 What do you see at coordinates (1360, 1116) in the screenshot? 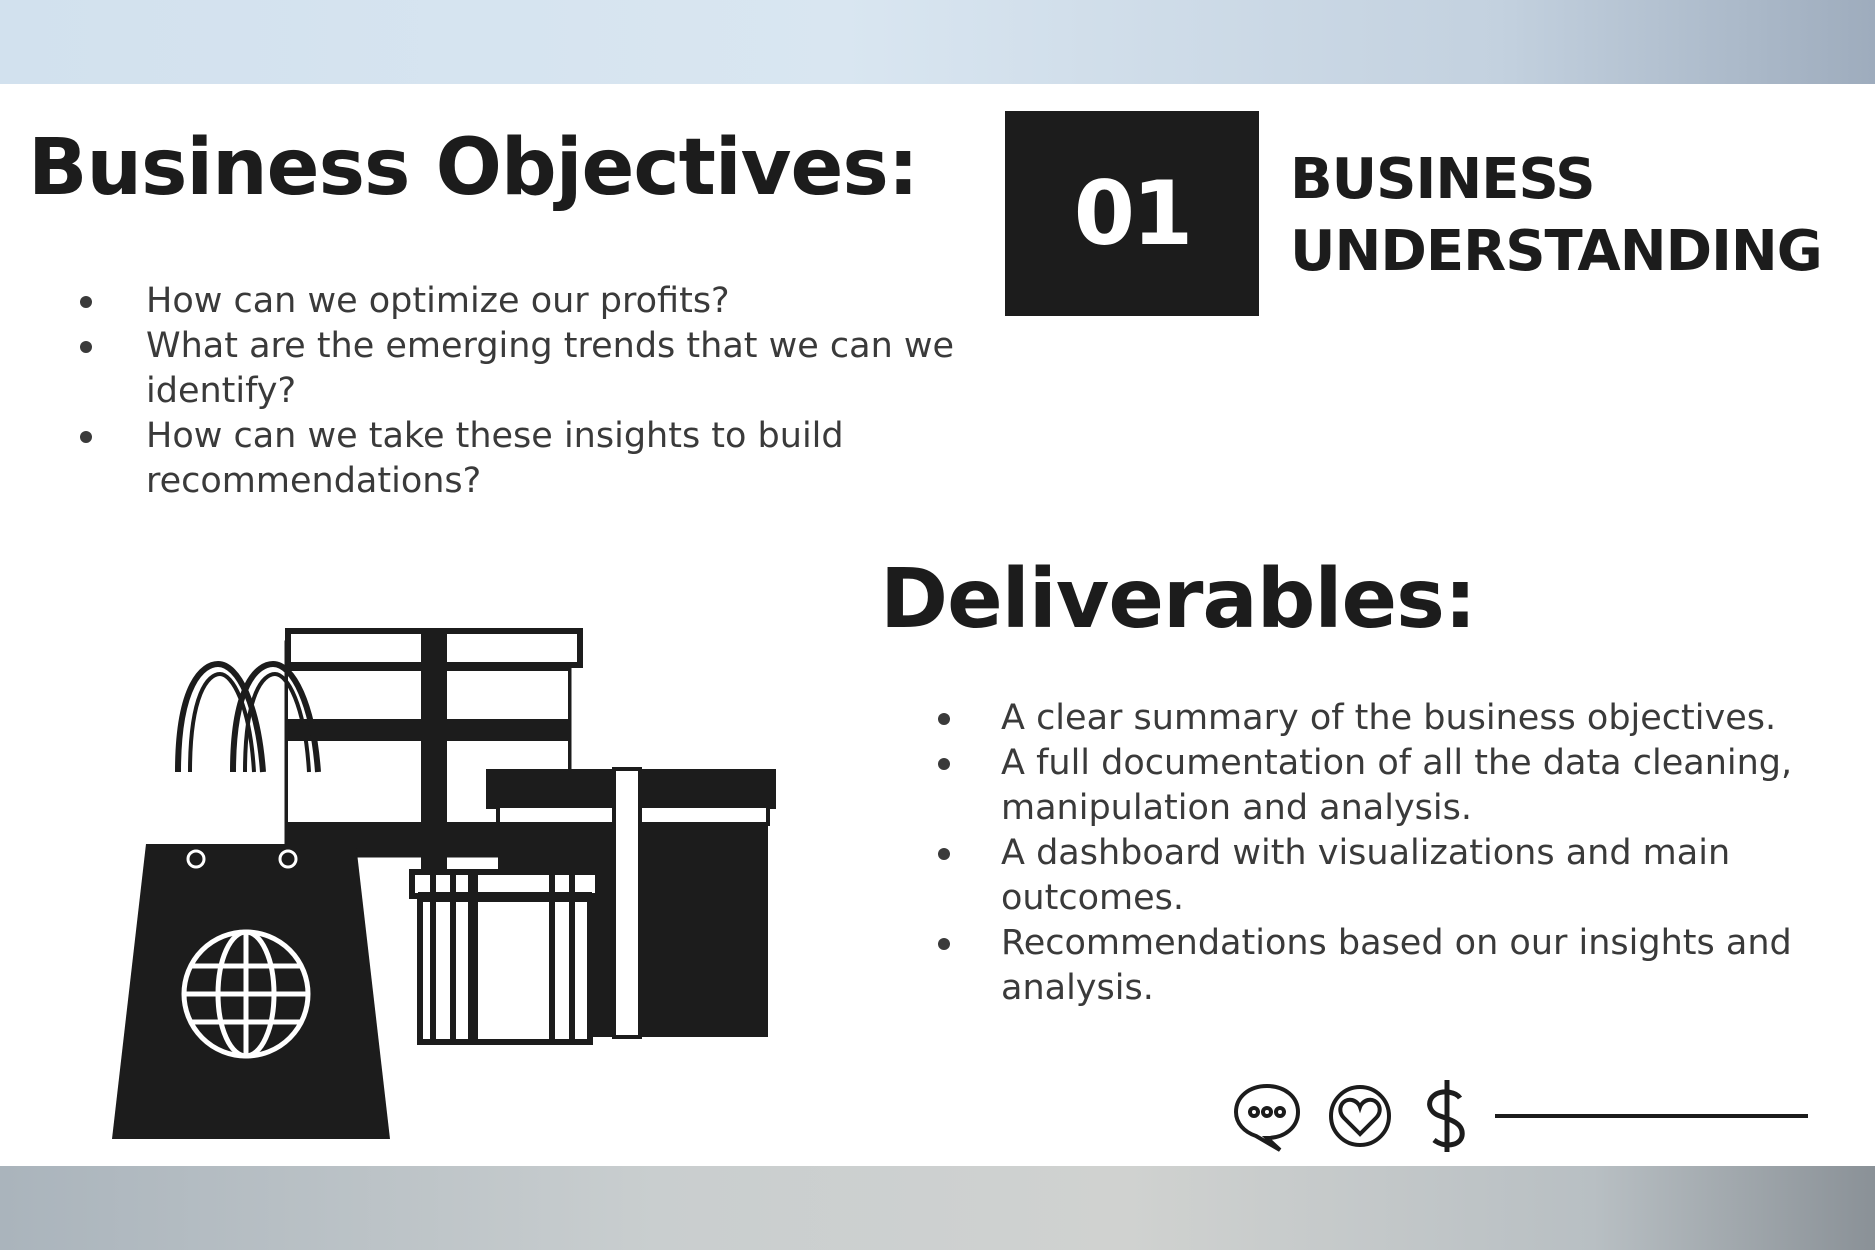
I see `heart-icon` at bounding box center [1360, 1116].